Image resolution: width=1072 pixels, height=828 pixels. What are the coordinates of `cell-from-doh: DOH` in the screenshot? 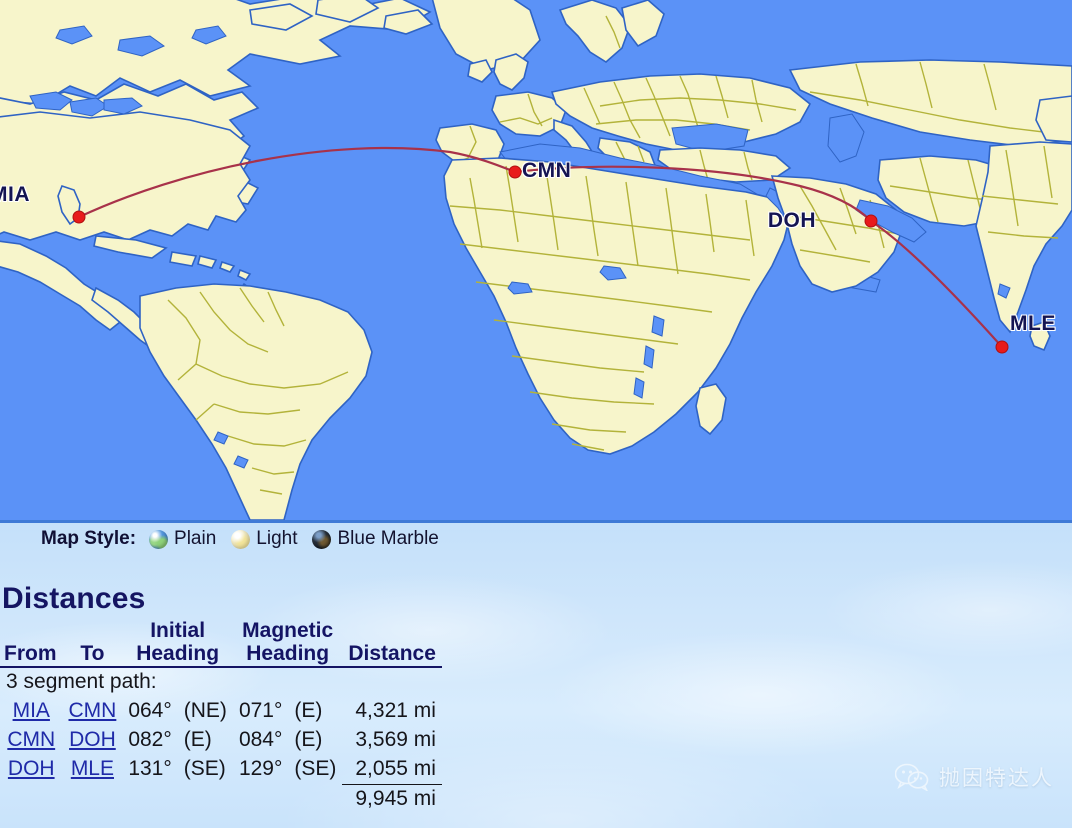 It's located at (31, 769).